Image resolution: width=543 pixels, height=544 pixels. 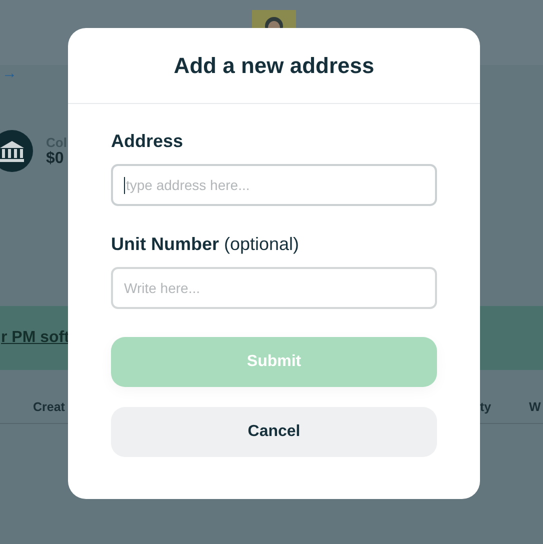 I want to click on text-cursor, so click(x=124, y=185).